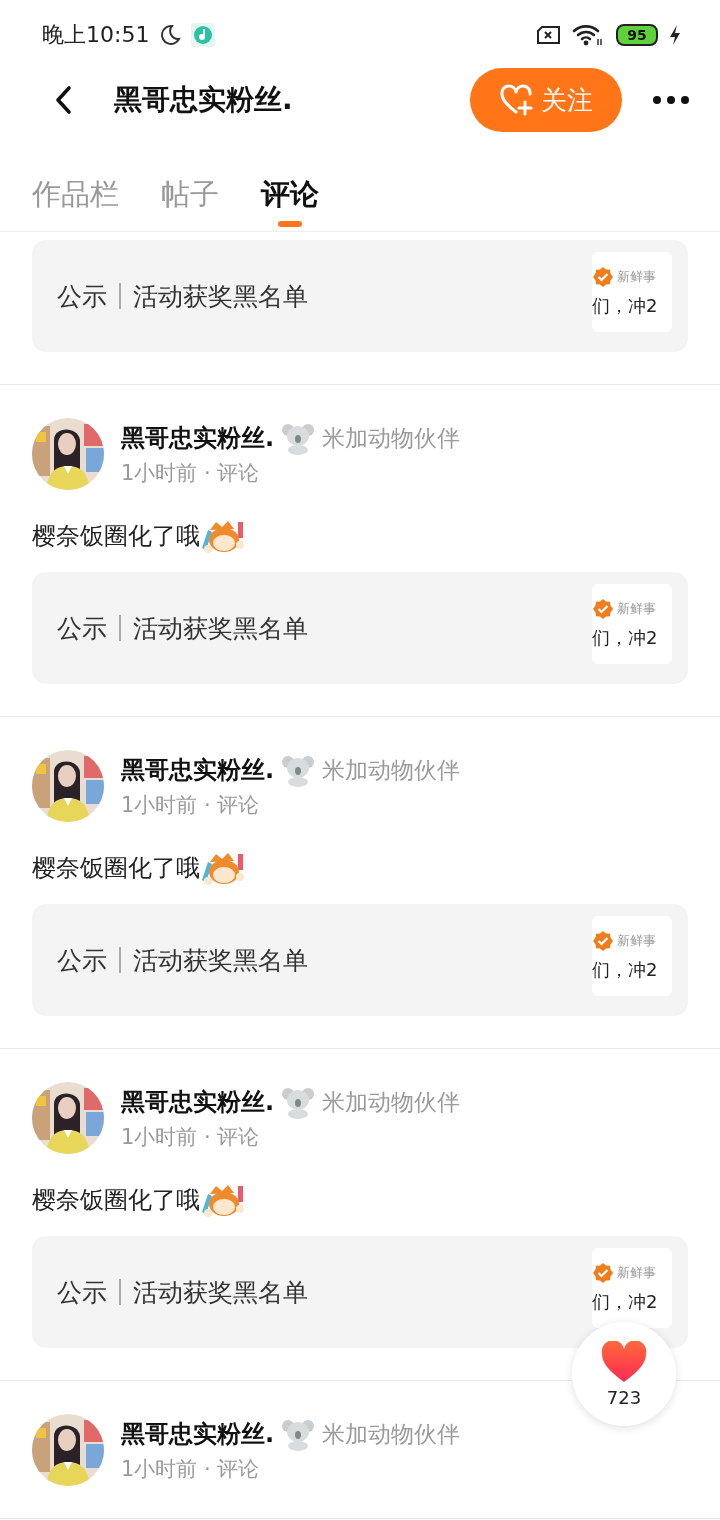 The image size is (720, 1520). What do you see at coordinates (624, 1361) in the screenshot?
I see `heart-icon` at bounding box center [624, 1361].